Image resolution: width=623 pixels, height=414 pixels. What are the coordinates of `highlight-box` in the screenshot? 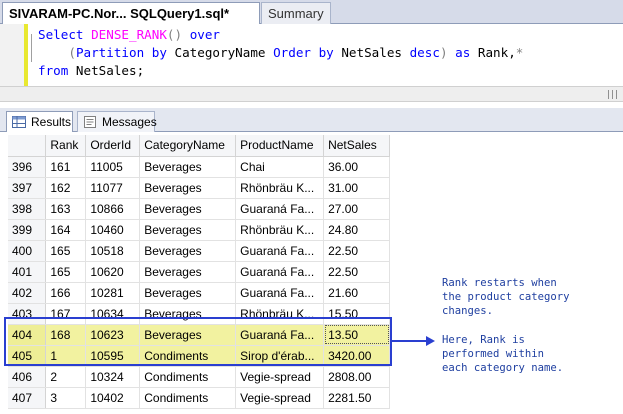 It's located at (198, 341).